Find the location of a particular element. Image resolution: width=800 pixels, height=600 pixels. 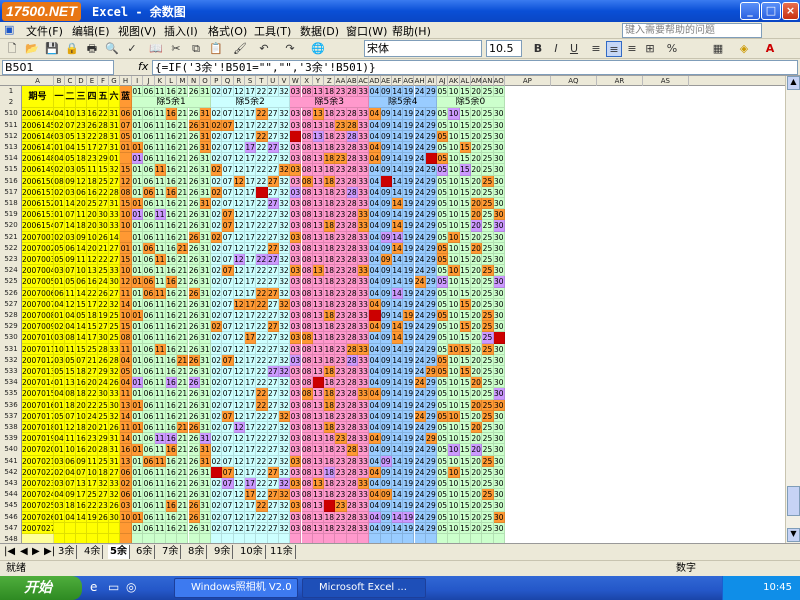

number-cell: 02 is located at coordinates (59, 327).